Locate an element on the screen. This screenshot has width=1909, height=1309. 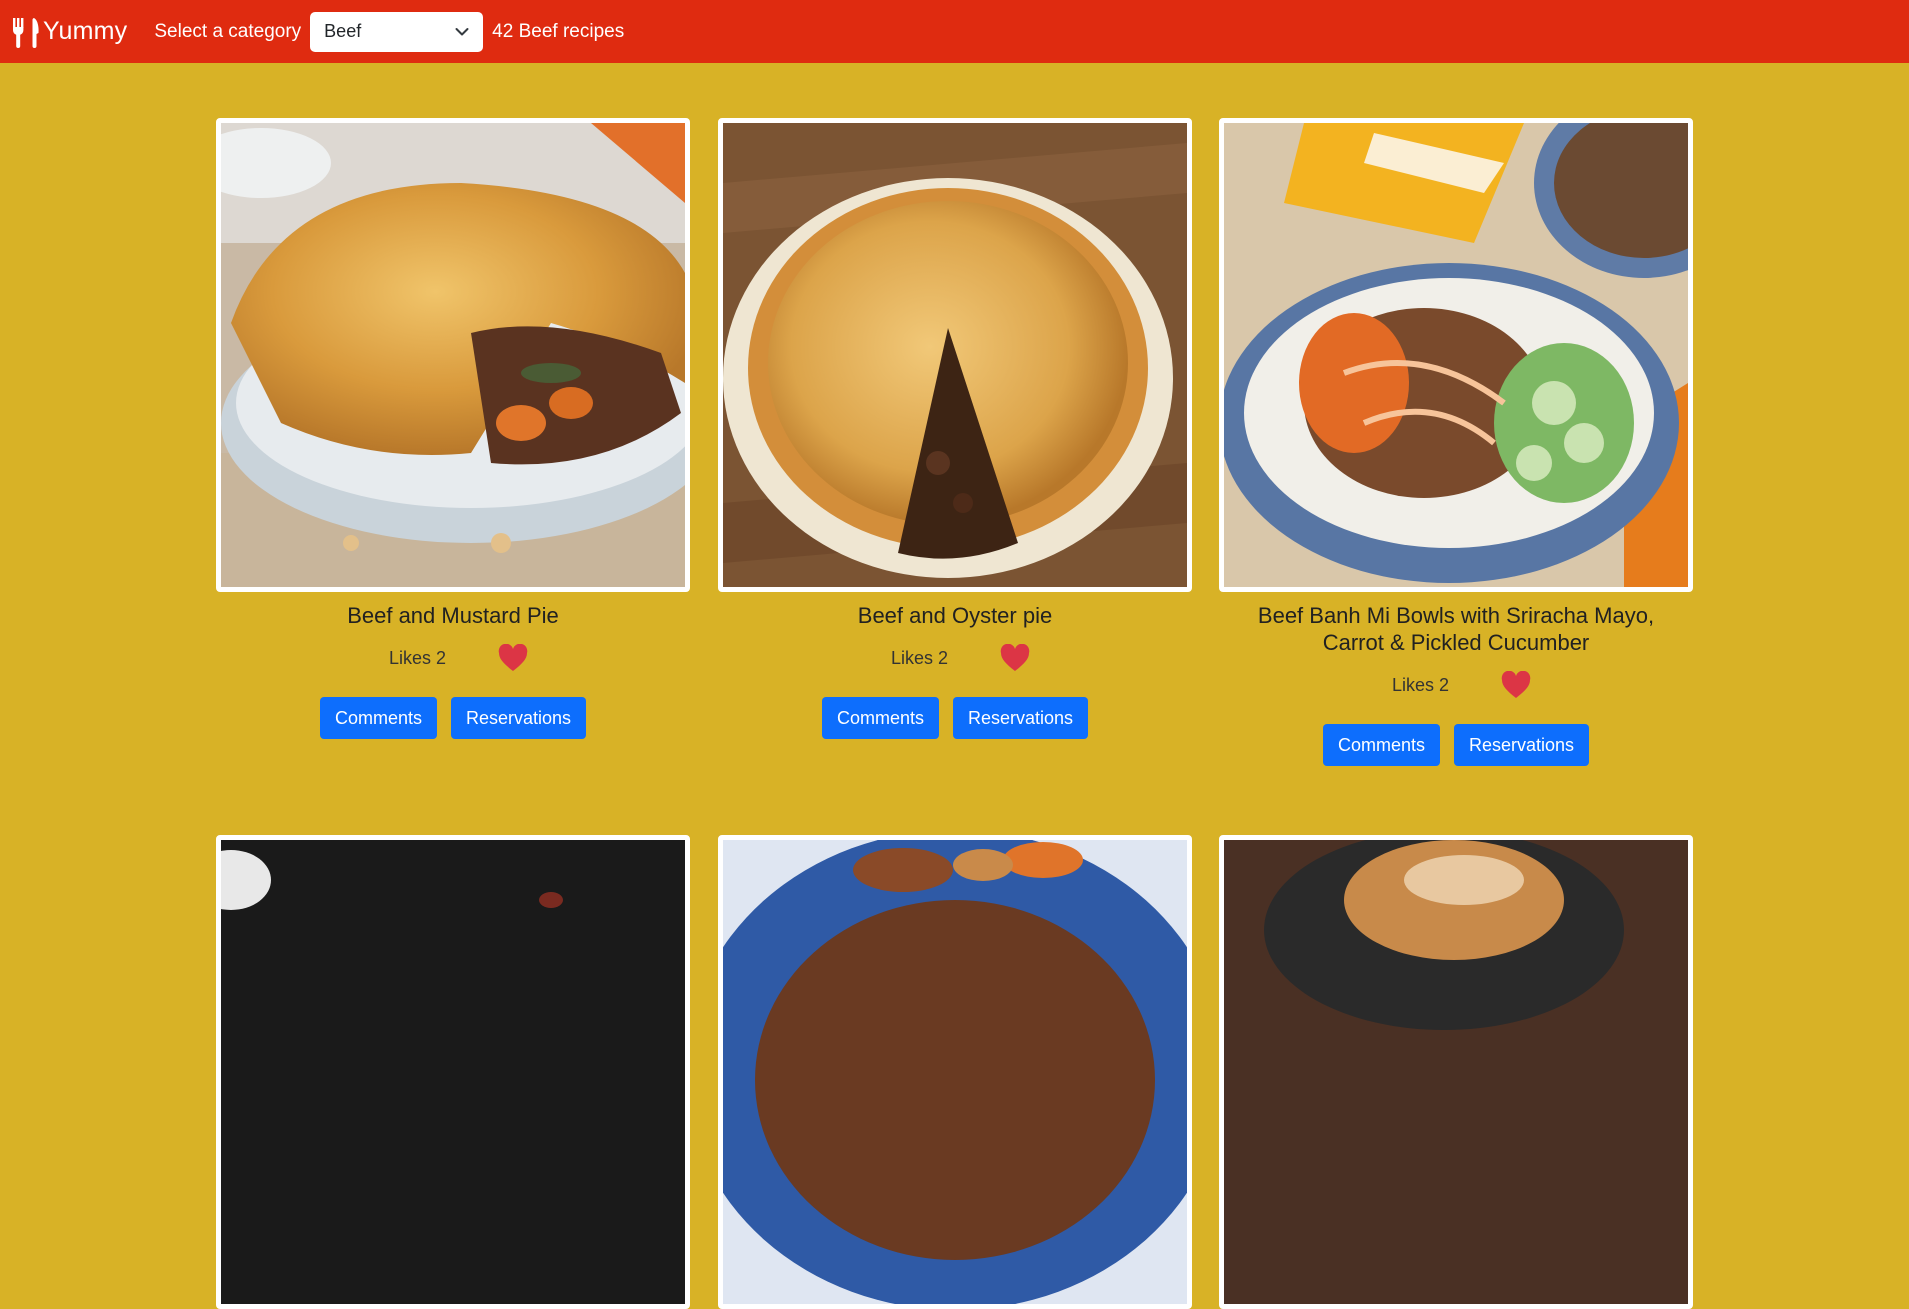
meal-title: Beef and Mustard Pie is located at coordinates (453, 615).